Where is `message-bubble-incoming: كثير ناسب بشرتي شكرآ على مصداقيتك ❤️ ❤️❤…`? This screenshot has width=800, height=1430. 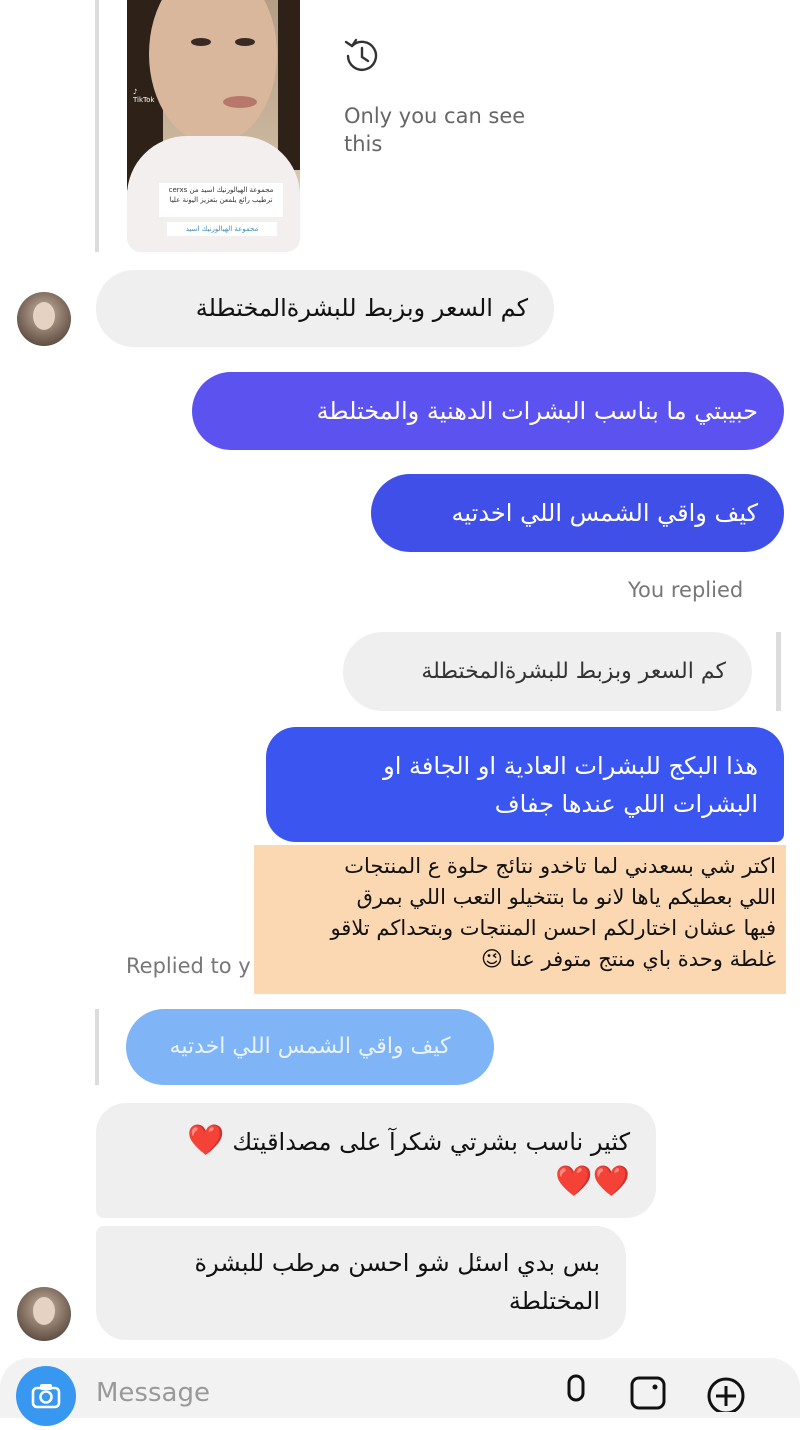
message-bubble-incoming: كثير ناسب بشرتي شكرآ على مصداقيتك ❤️ ❤️❤… is located at coordinates (376, 1160).